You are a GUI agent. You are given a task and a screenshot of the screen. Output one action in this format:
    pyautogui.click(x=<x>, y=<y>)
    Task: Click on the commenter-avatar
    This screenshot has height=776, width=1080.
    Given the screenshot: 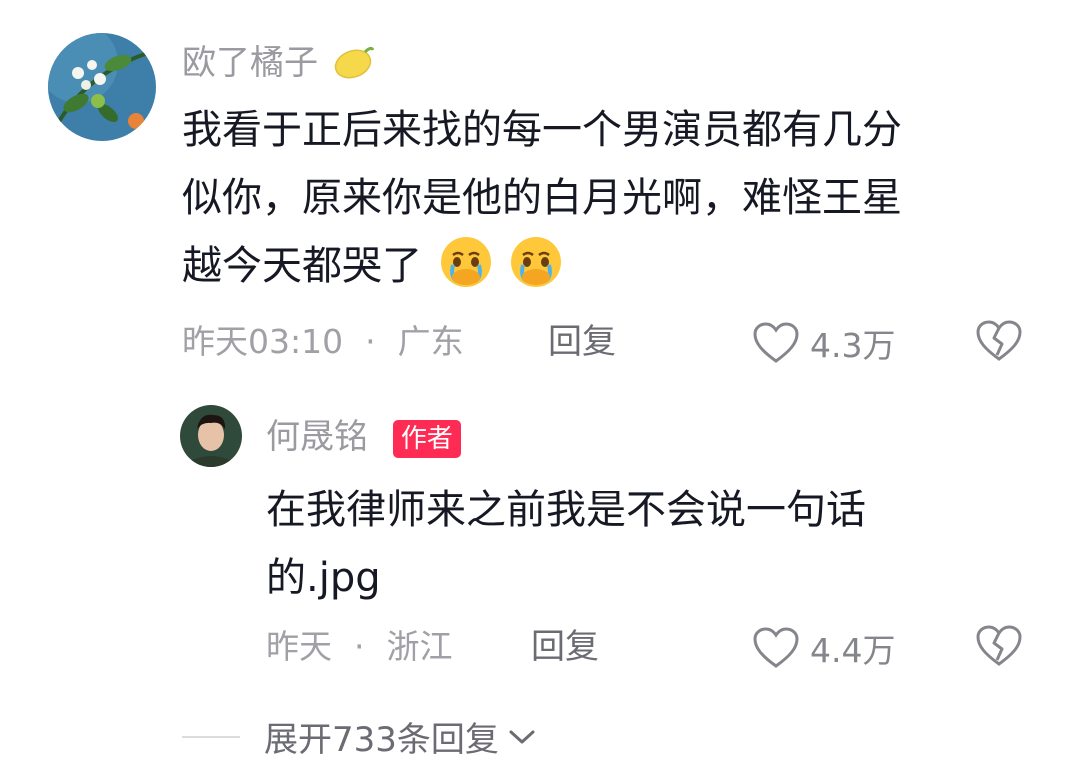 What is the action you would take?
    pyautogui.click(x=102, y=87)
    